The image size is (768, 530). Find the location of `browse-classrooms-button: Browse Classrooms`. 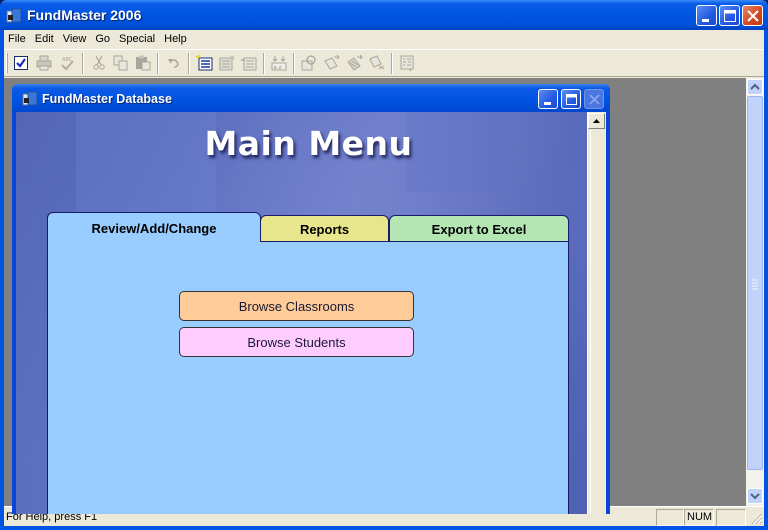

browse-classrooms-button: Browse Classrooms is located at coordinates (296, 306).